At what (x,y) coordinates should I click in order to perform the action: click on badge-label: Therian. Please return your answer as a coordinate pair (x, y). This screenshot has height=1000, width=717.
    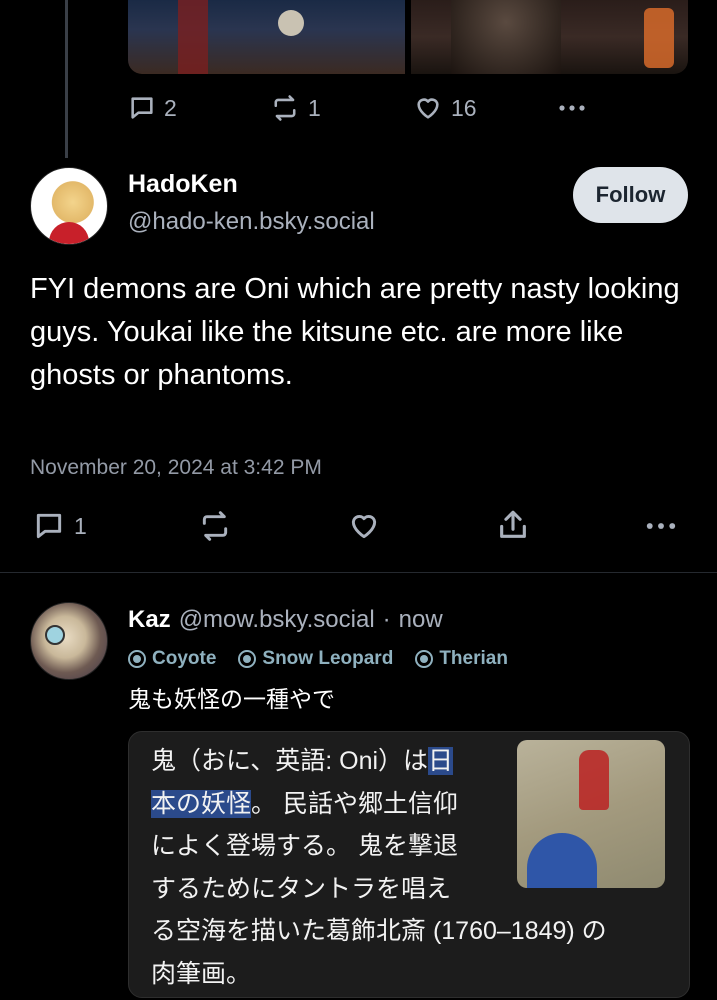
    Looking at the image, I should click on (473, 658).